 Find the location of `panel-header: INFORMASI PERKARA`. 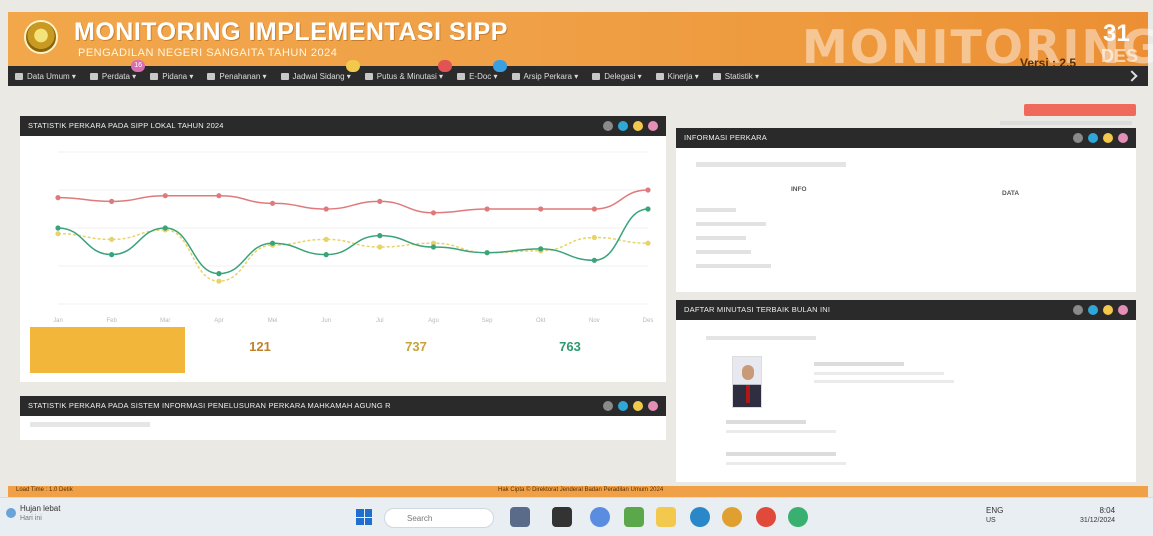

panel-header: INFORMASI PERKARA is located at coordinates (906, 138).